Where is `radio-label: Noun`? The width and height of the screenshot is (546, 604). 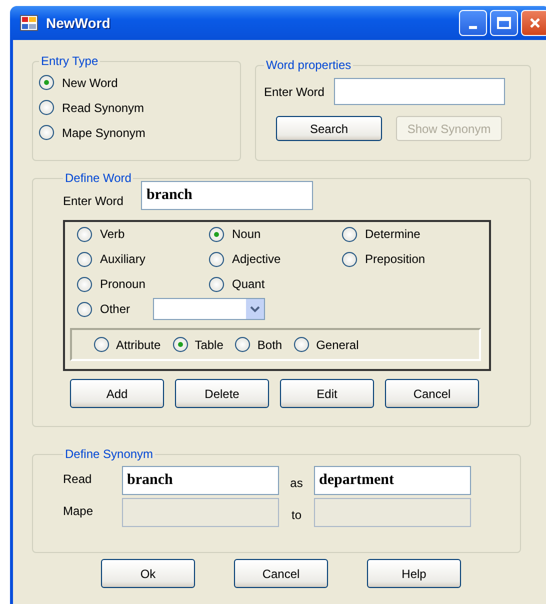 radio-label: Noun is located at coordinates (246, 234).